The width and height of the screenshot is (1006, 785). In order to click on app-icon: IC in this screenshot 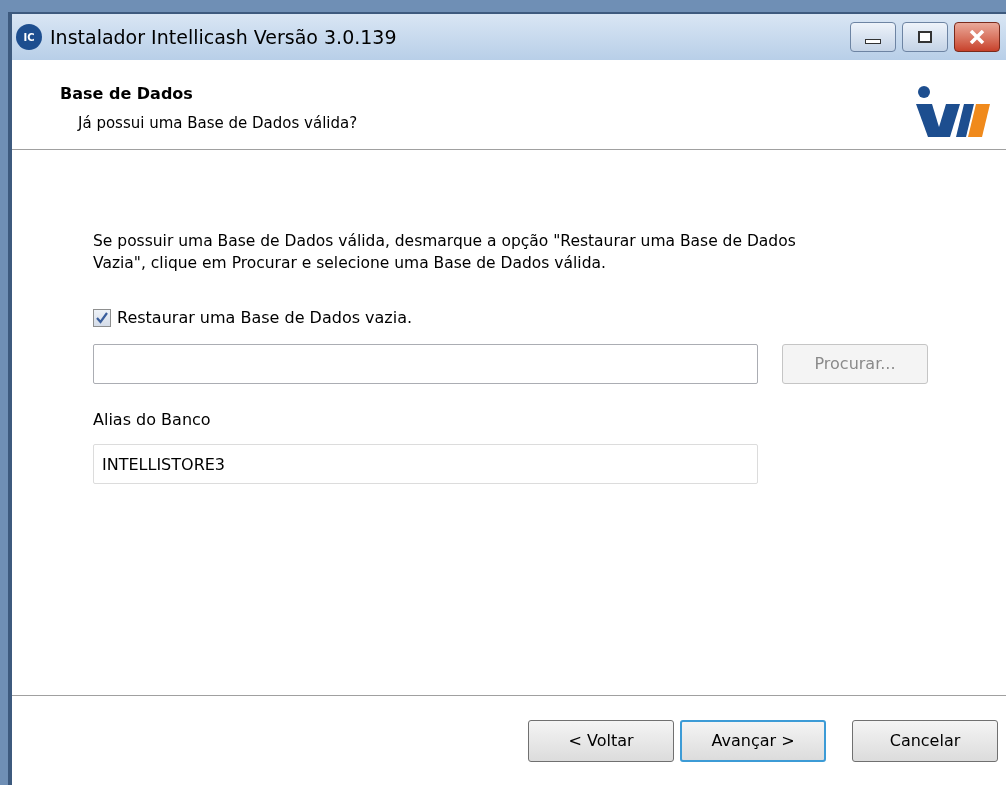, I will do `click(29, 37)`.